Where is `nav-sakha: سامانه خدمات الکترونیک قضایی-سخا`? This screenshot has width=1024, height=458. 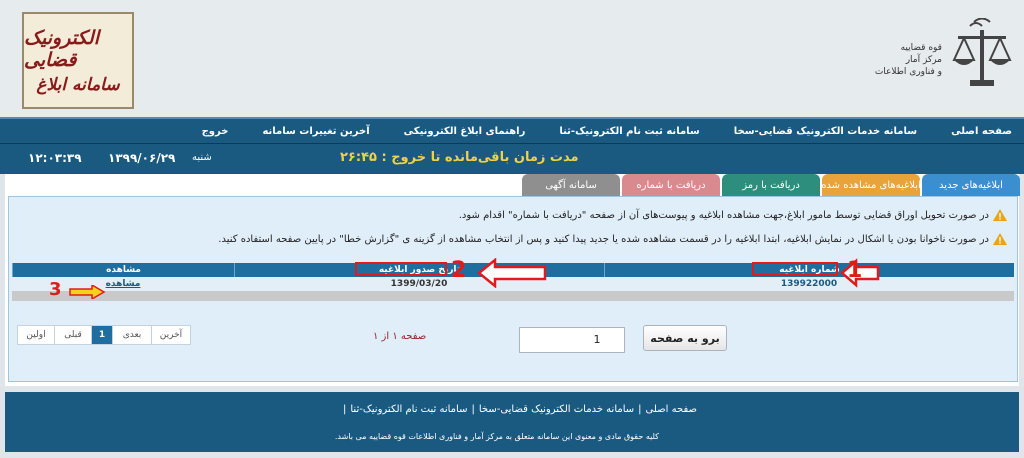 nav-sakha: سامانه خدمات الکترونیک قضایی-سخا is located at coordinates (825, 131).